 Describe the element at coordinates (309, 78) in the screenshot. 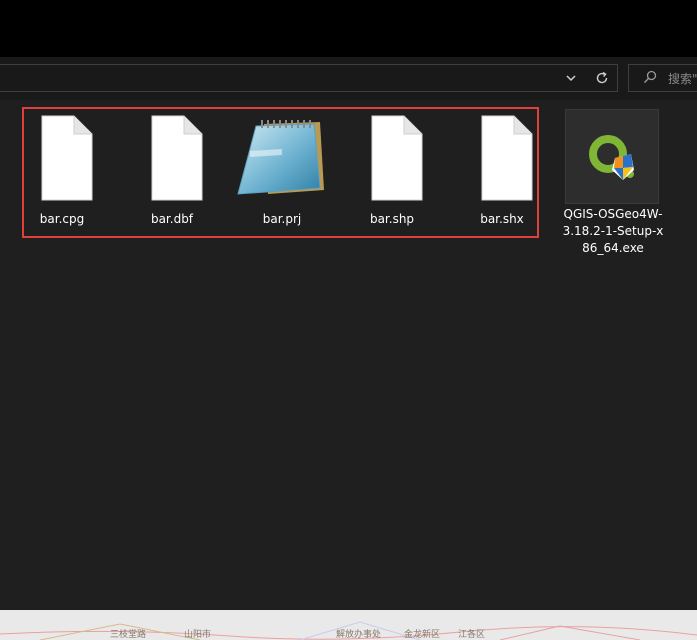

I see `address-bar` at that location.